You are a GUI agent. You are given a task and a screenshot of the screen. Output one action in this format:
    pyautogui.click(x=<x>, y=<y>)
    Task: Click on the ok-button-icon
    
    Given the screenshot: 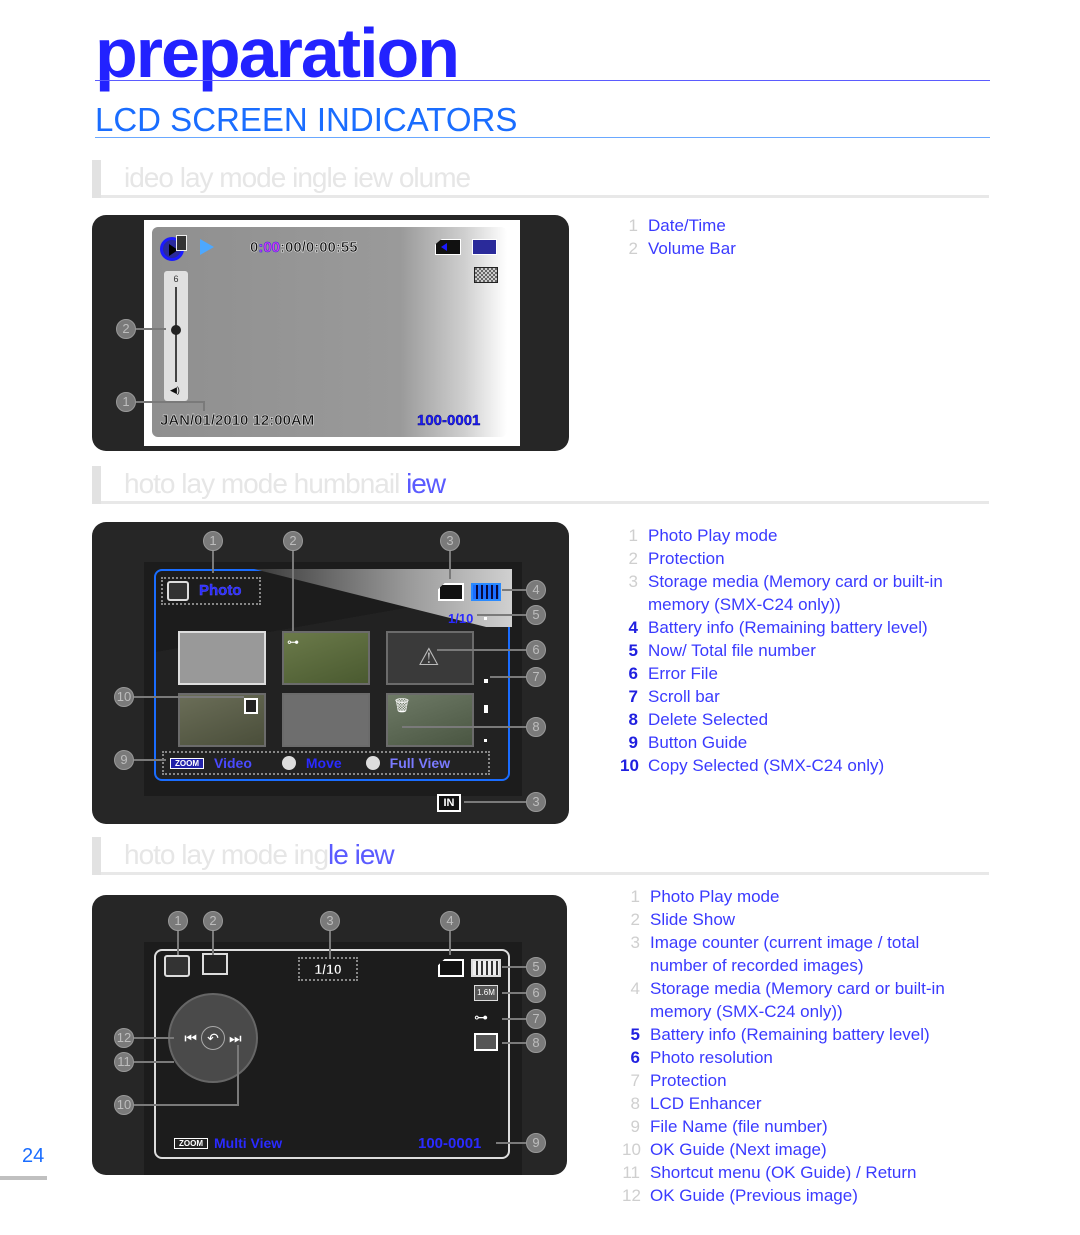 What is the action you would take?
    pyautogui.click(x=288, y=763)
    